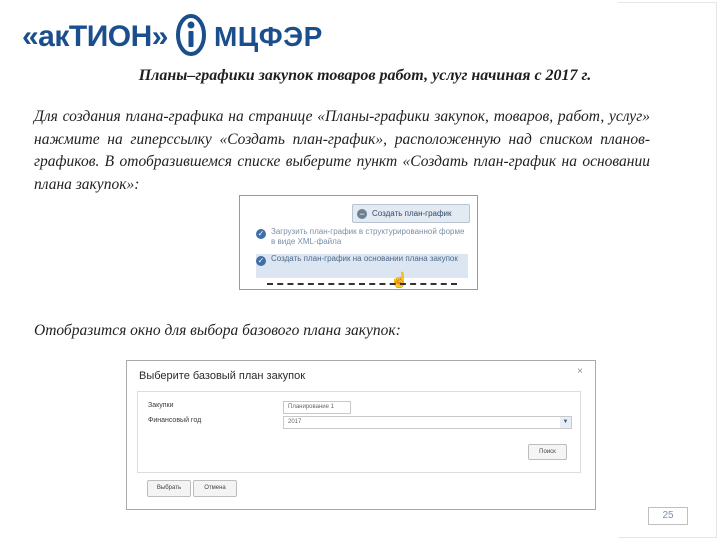 This screenshot has height=540, width=720. Describe the element at coordinates (317, 407) in the screenshot. I see `purchases-input: Планирование 1` at that location.